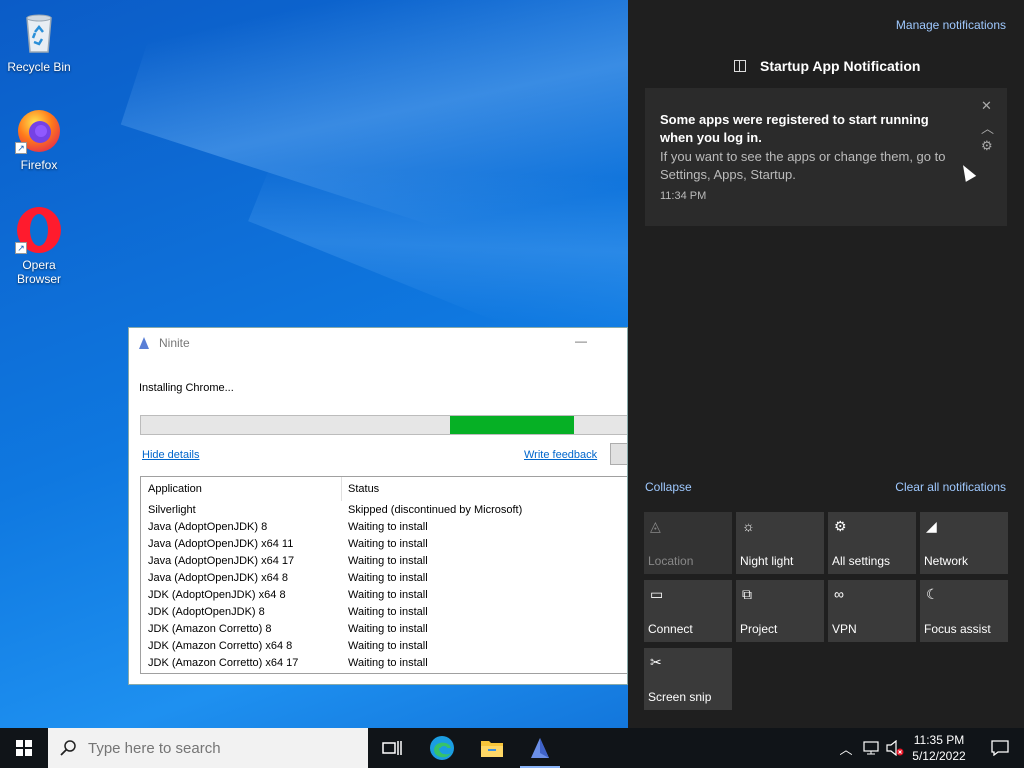  I want to click on ninite-titlebar: Ninite, so click(378, 343).